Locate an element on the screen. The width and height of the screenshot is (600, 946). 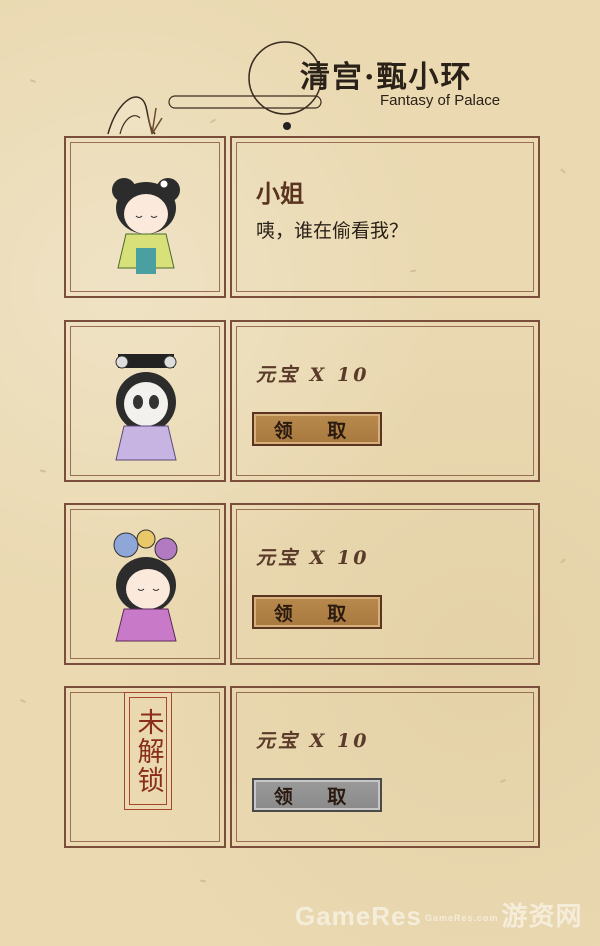
locked-label: 未解锁 is located at coordinates (148, 751).